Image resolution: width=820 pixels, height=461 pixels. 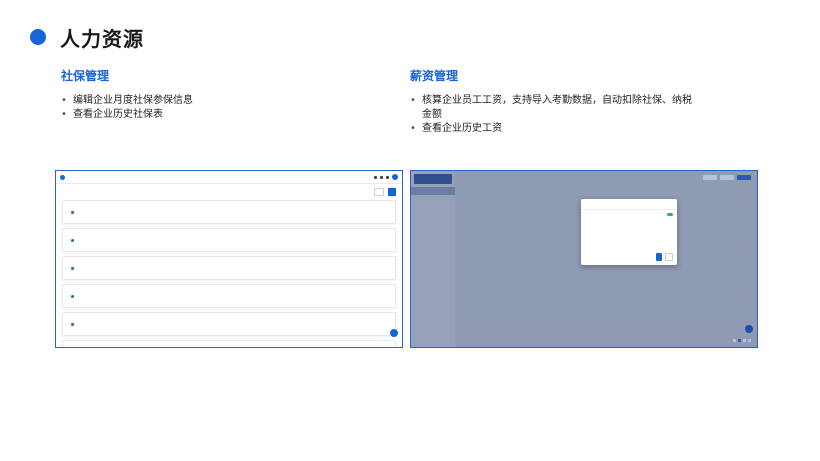 What do you see at coordinates (434, 76) in the screenshot?
I see `salary-heading: 薪资管理` at bounding box center [434, 76].